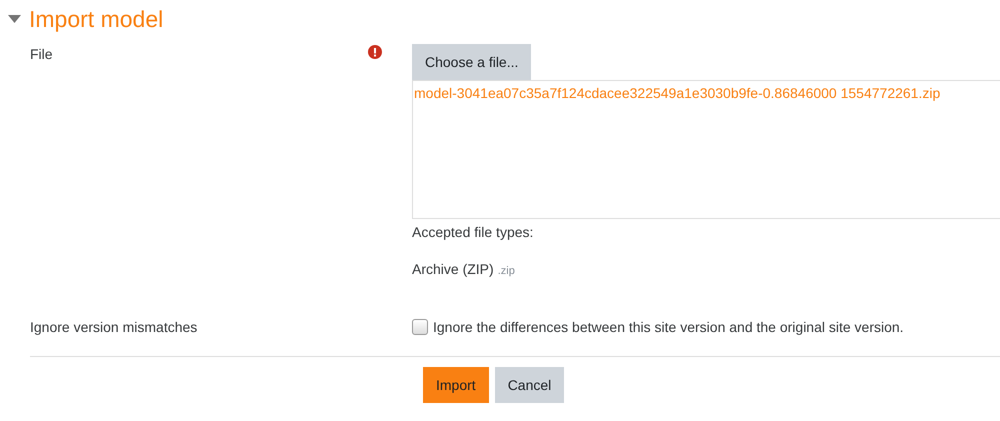 This screenshot has height=421, width=1000. I want to click on import-button: Import, so click(456, 385).